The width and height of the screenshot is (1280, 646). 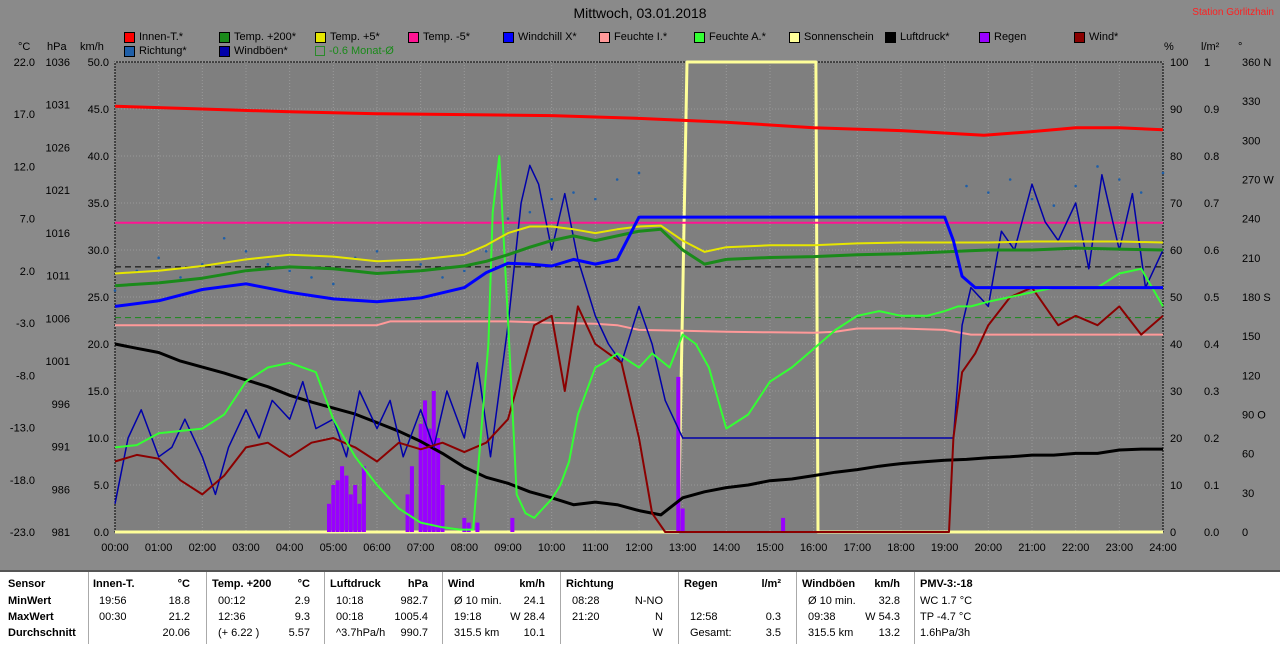 I want to click on x-tick-label: 16:00, so click(x=814, y=548).